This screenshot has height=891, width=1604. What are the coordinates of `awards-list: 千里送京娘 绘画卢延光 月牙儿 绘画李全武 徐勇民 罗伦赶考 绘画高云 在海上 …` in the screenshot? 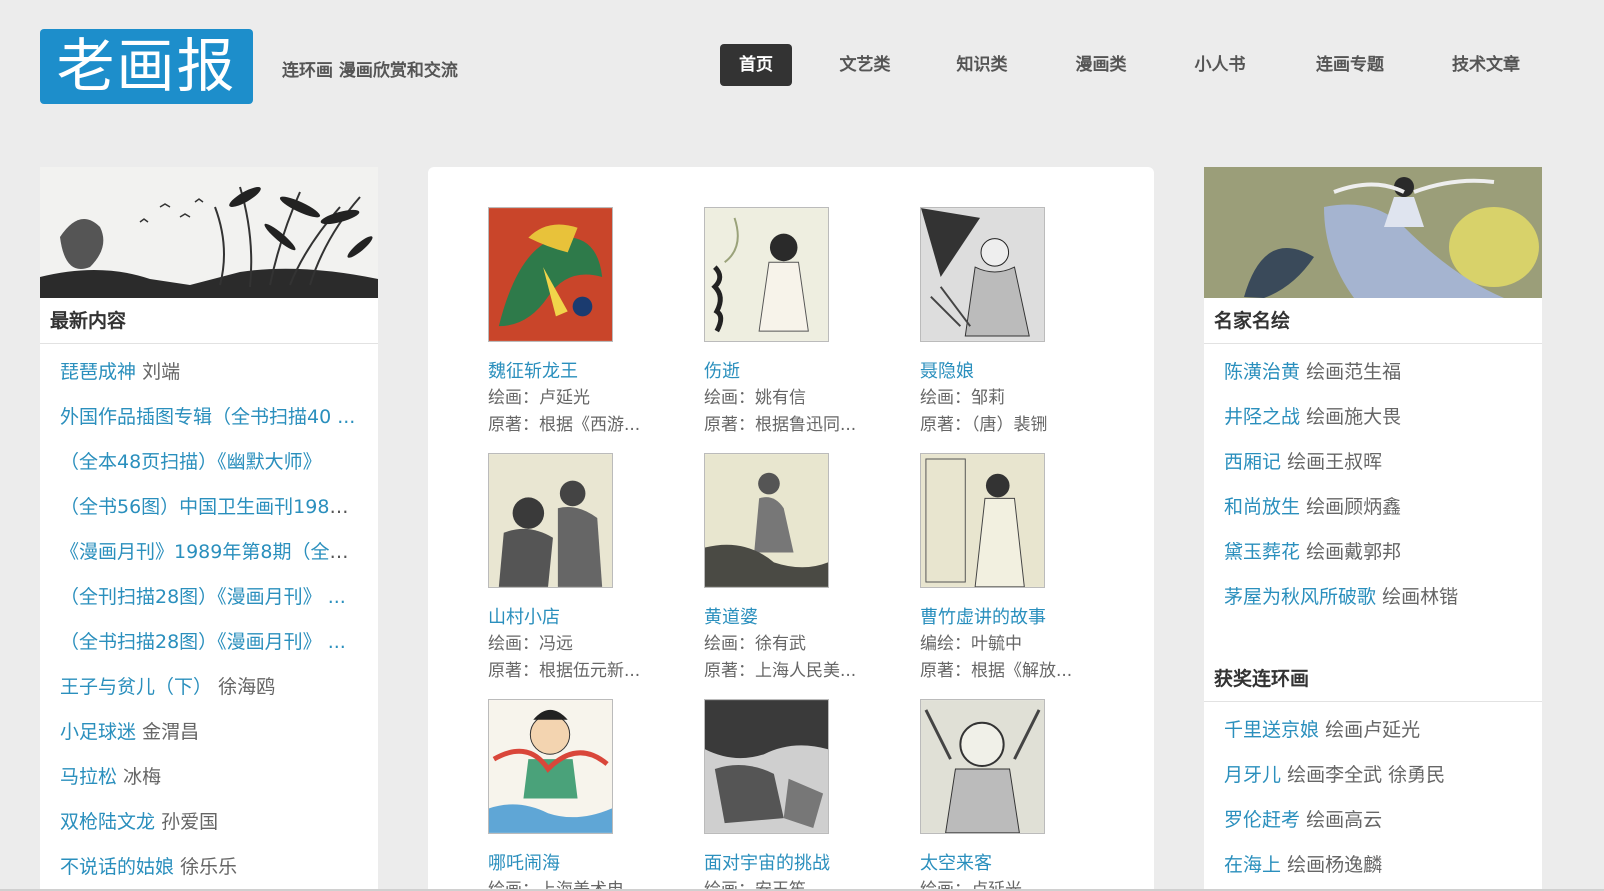 It's located at (1373, 795).